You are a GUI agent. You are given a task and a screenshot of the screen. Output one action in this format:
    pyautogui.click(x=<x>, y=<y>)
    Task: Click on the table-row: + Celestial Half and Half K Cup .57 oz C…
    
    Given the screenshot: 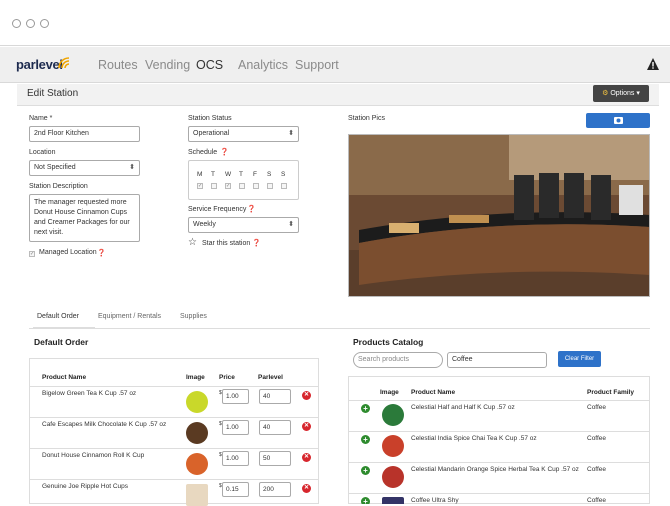 What is the action you would take?
    pyautogui.click(x=499, y=415)
    